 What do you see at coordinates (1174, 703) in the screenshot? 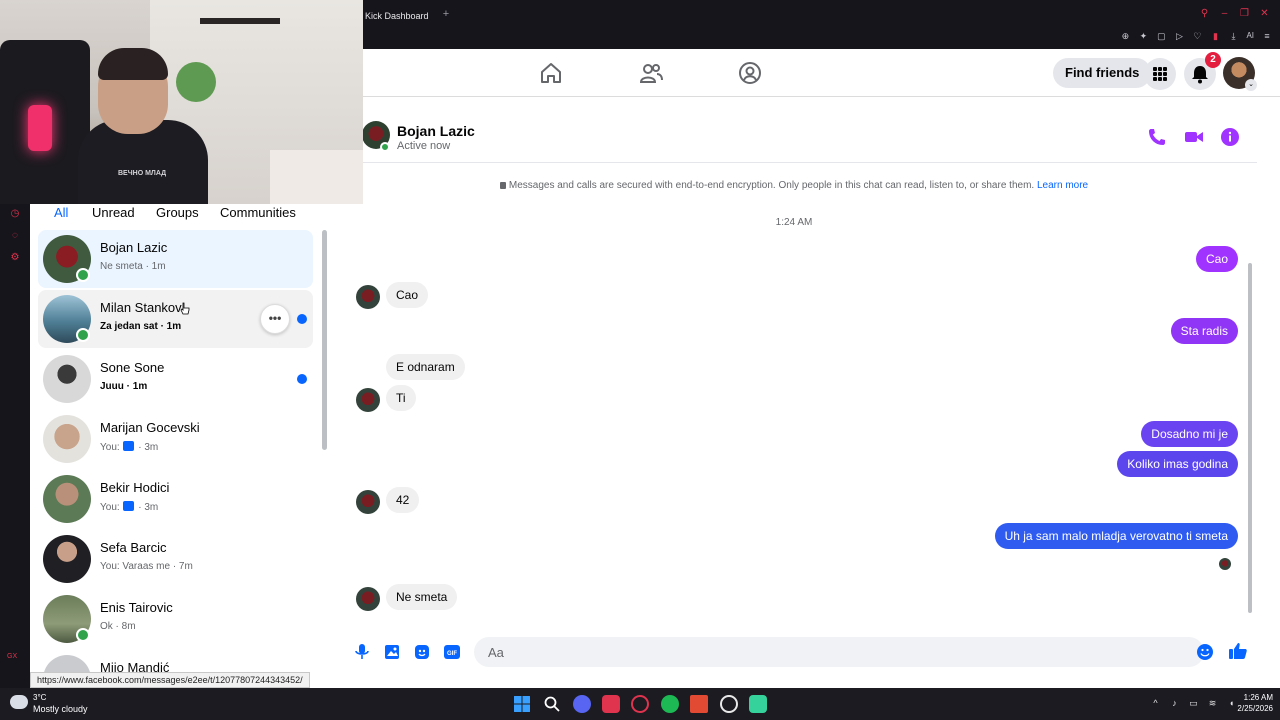
I see `microphone-icon: ♪` at bounding box center [1174, 703].